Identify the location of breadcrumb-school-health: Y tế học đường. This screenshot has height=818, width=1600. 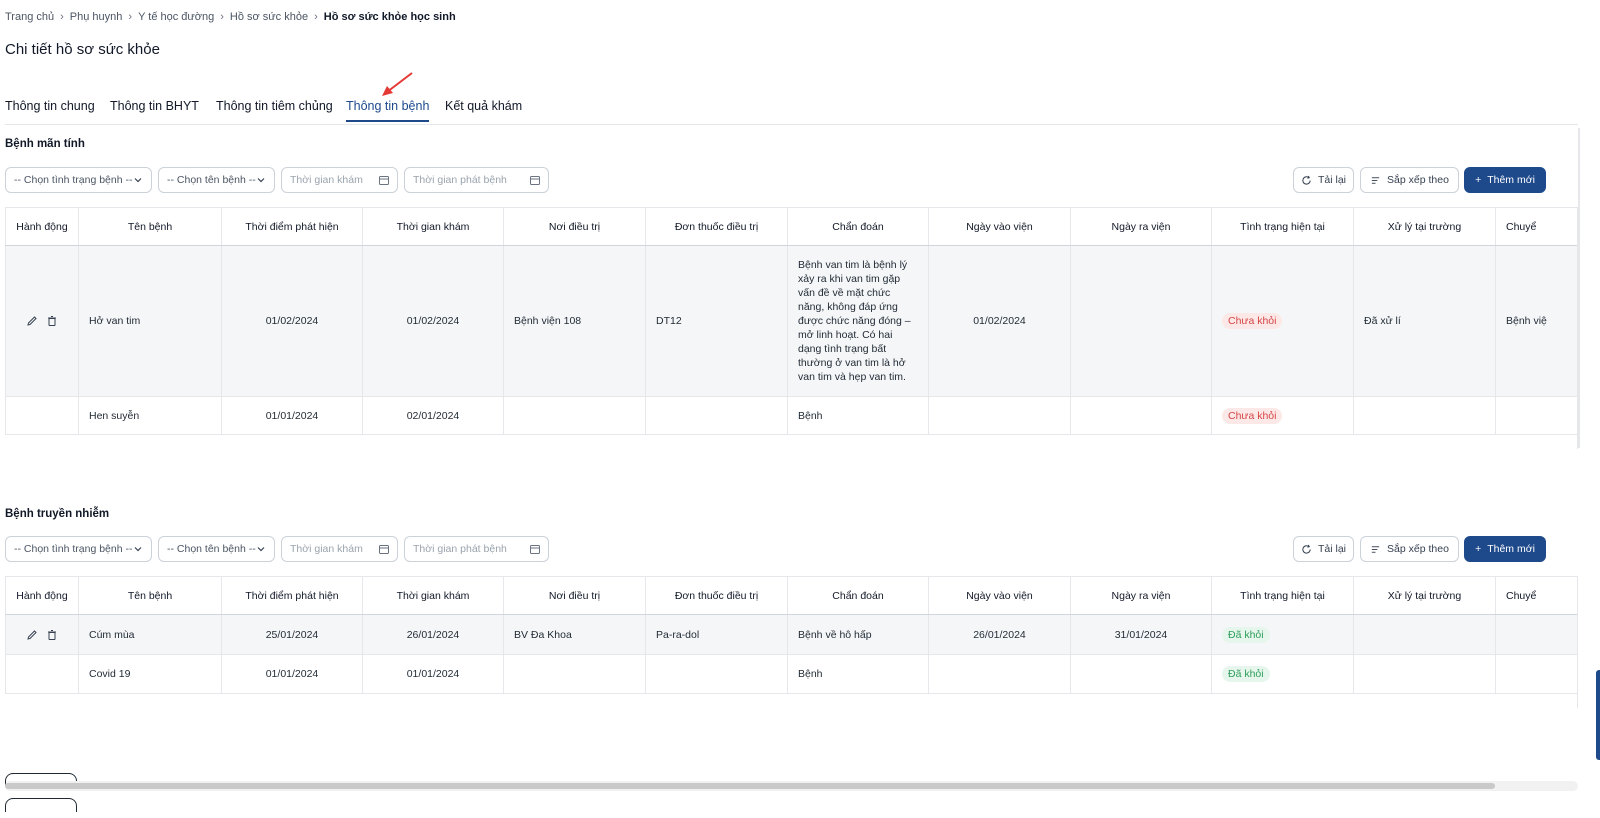
(176, 17).